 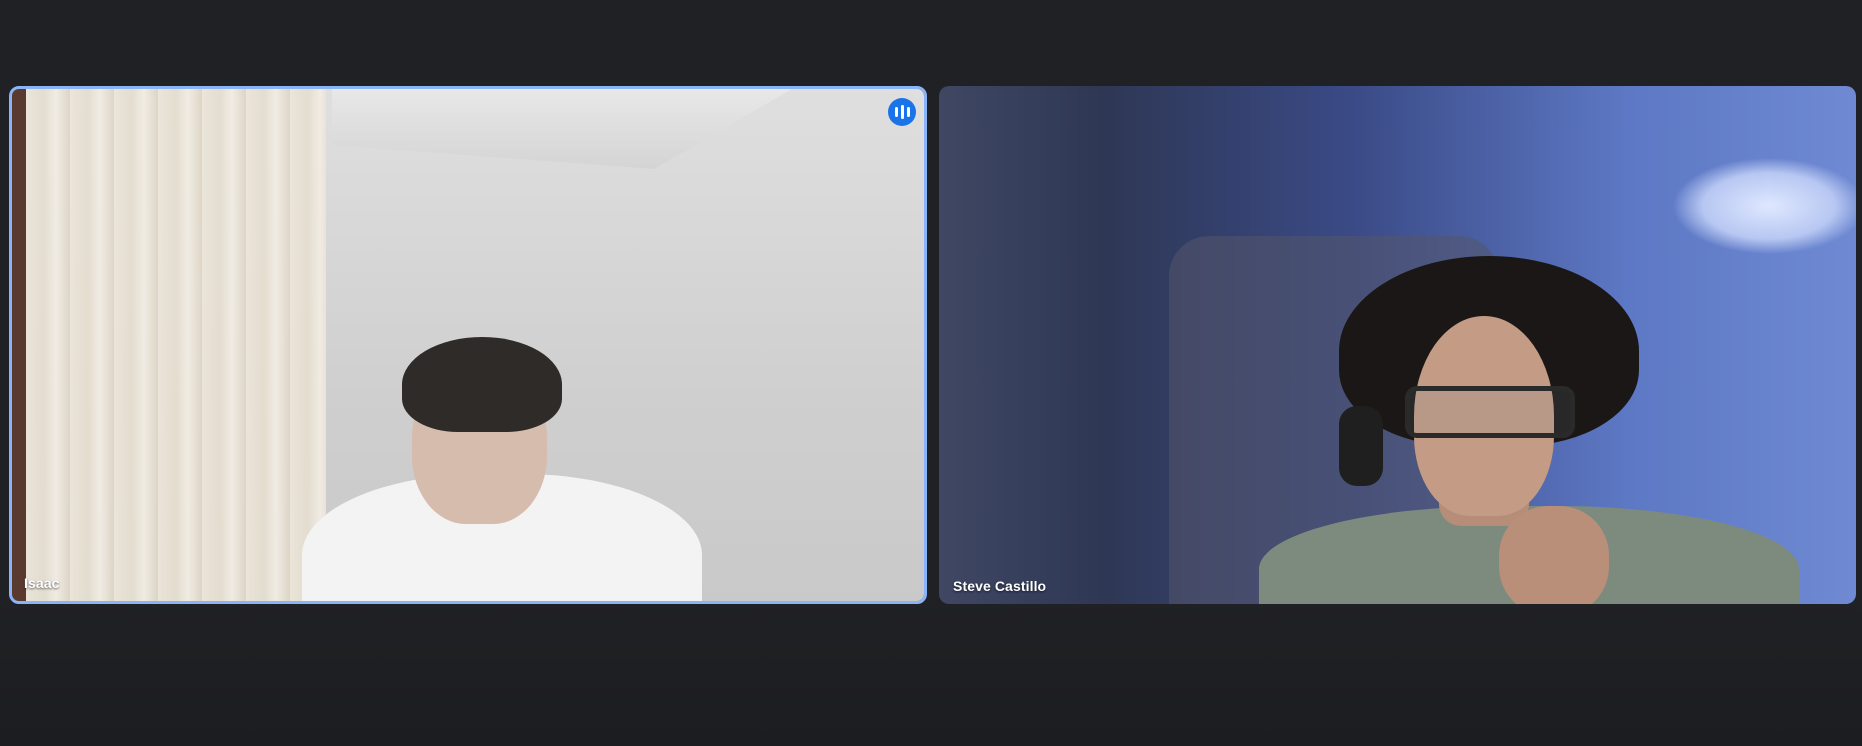 I want to click on participant-name: Steve Castillo, so click(x=1000, y=586).